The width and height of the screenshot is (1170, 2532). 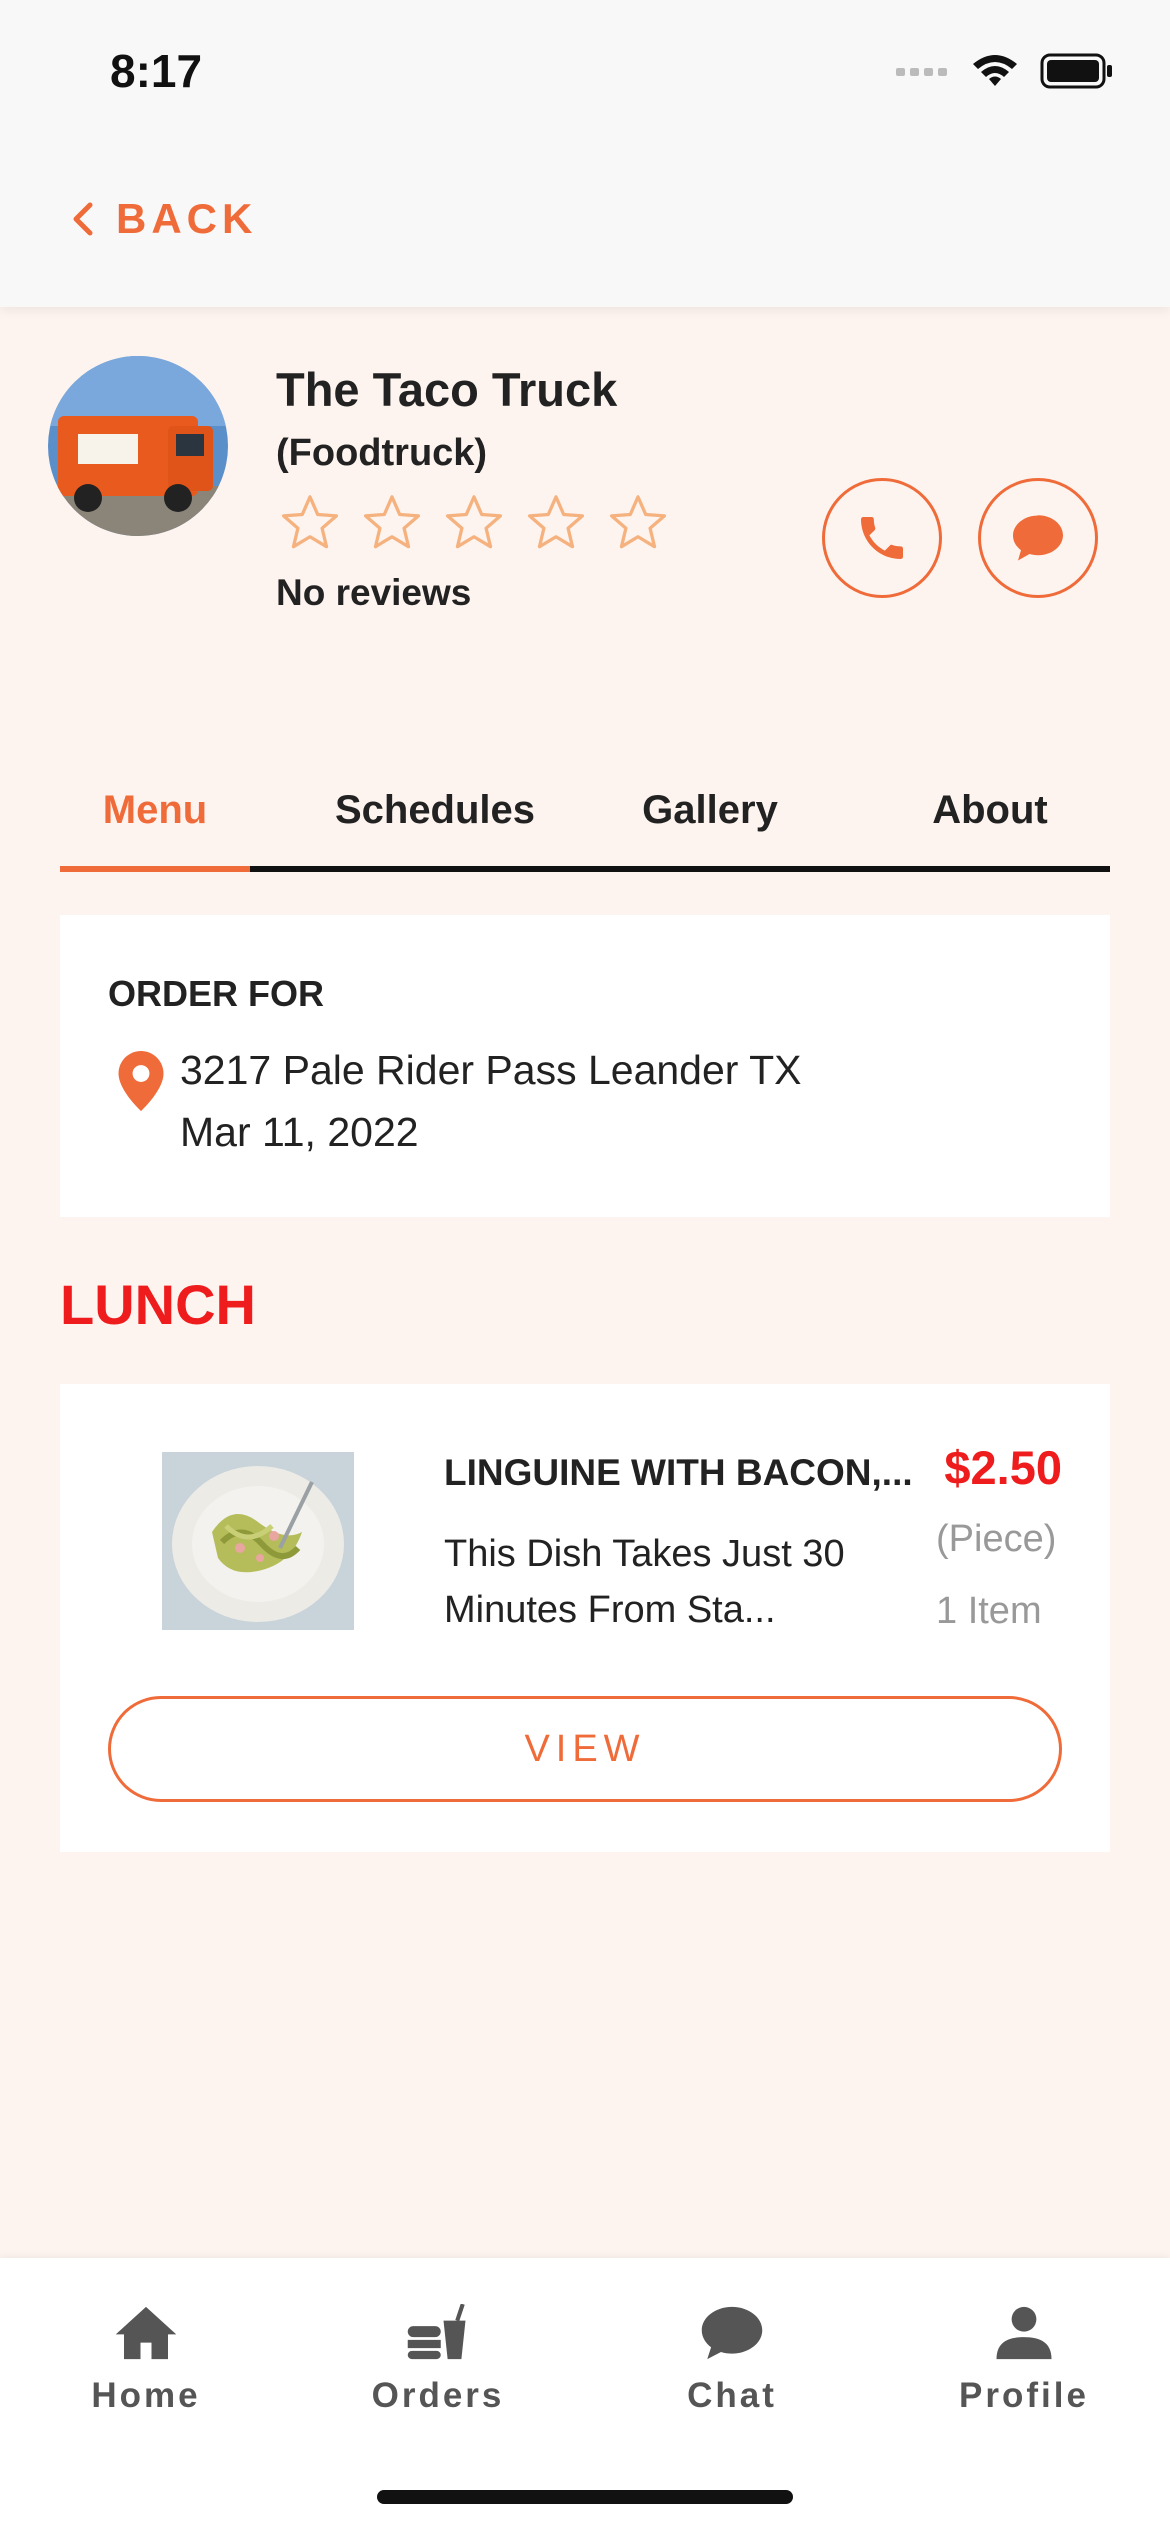 I want to click on chat-icon, so click(x=732, y=2333).